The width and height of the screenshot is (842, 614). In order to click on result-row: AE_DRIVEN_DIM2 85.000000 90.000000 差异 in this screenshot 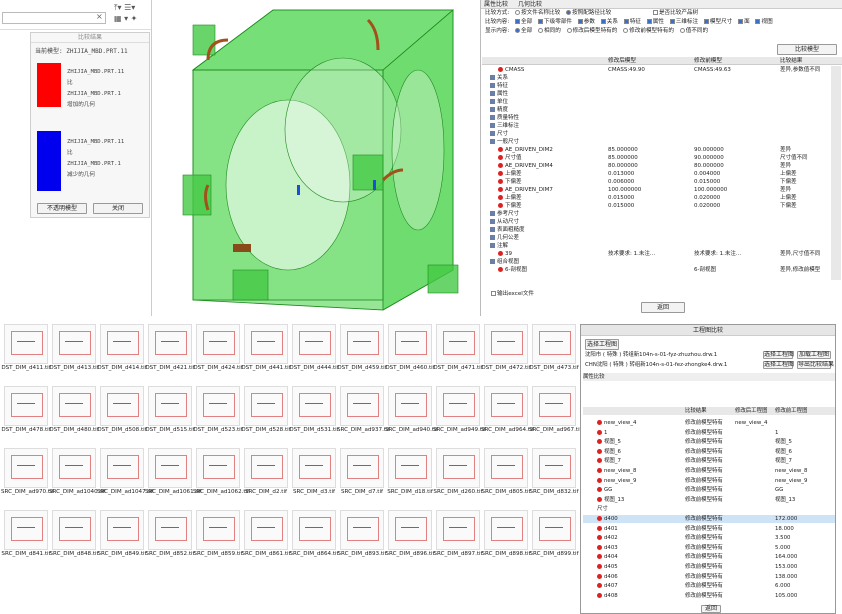, I will do `click(662, 150)`.